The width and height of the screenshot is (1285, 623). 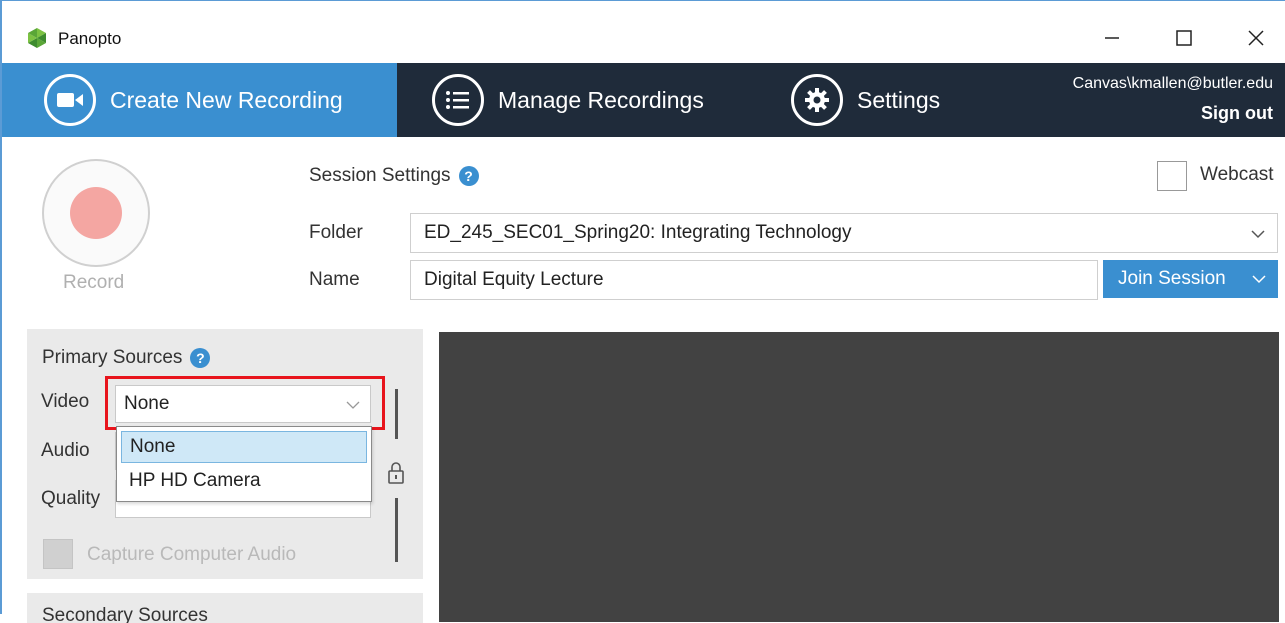 What do you see at coordinates (754, 280) in the screenshot?
I see `session-name-input: Digital Equity Lecture` at bounding box center [754, 280].